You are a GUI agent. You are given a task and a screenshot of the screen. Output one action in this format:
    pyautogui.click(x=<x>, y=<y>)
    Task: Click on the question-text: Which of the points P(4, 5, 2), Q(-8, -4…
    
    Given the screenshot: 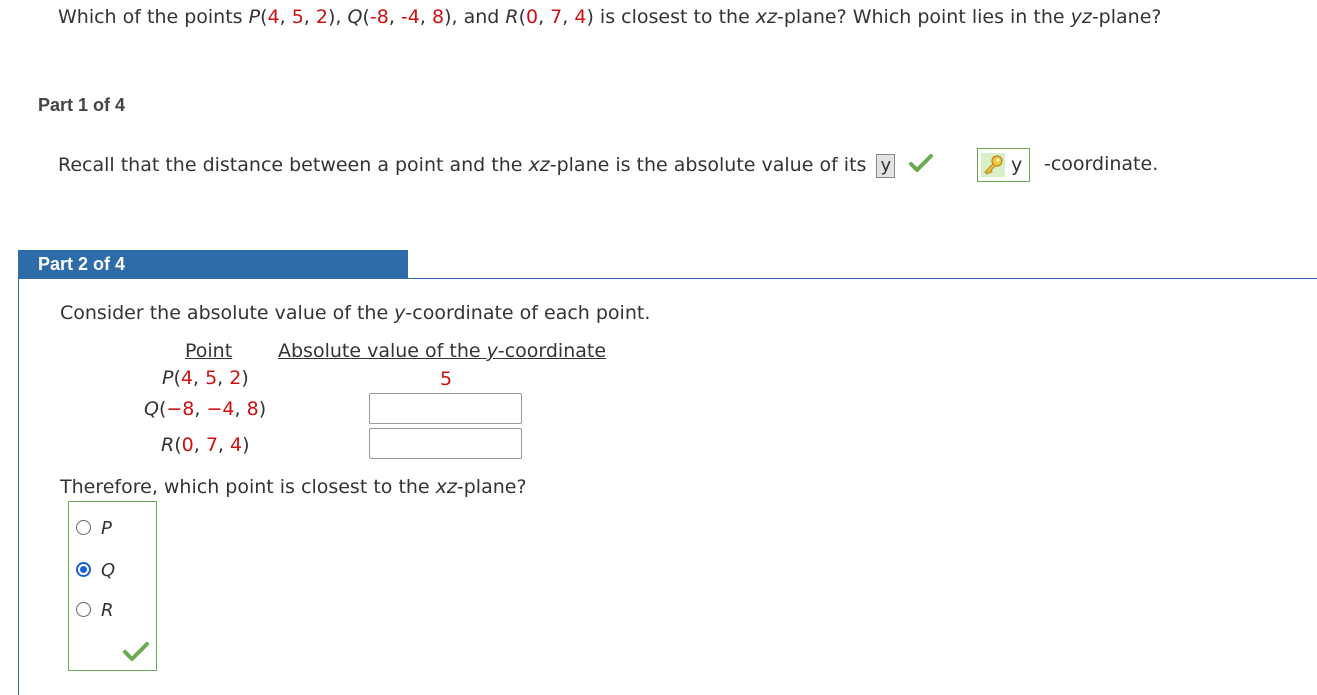 What is the action you would take?
    pyautogui.click(x=610, y=17)
    